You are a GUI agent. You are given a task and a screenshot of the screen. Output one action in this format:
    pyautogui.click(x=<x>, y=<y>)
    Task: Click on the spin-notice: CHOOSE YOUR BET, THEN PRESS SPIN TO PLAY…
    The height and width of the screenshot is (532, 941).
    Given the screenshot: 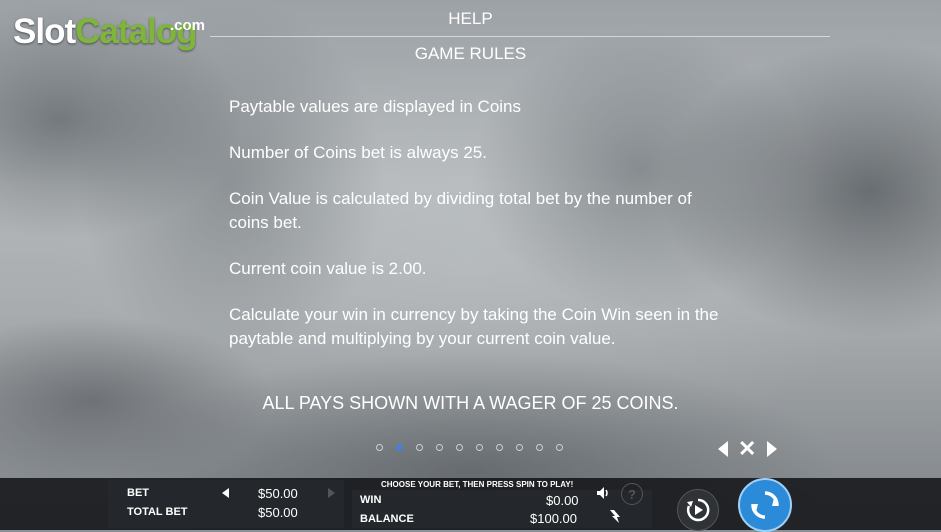 What is the action you would take?
    pyautogui.click(x=477, y=484)
    